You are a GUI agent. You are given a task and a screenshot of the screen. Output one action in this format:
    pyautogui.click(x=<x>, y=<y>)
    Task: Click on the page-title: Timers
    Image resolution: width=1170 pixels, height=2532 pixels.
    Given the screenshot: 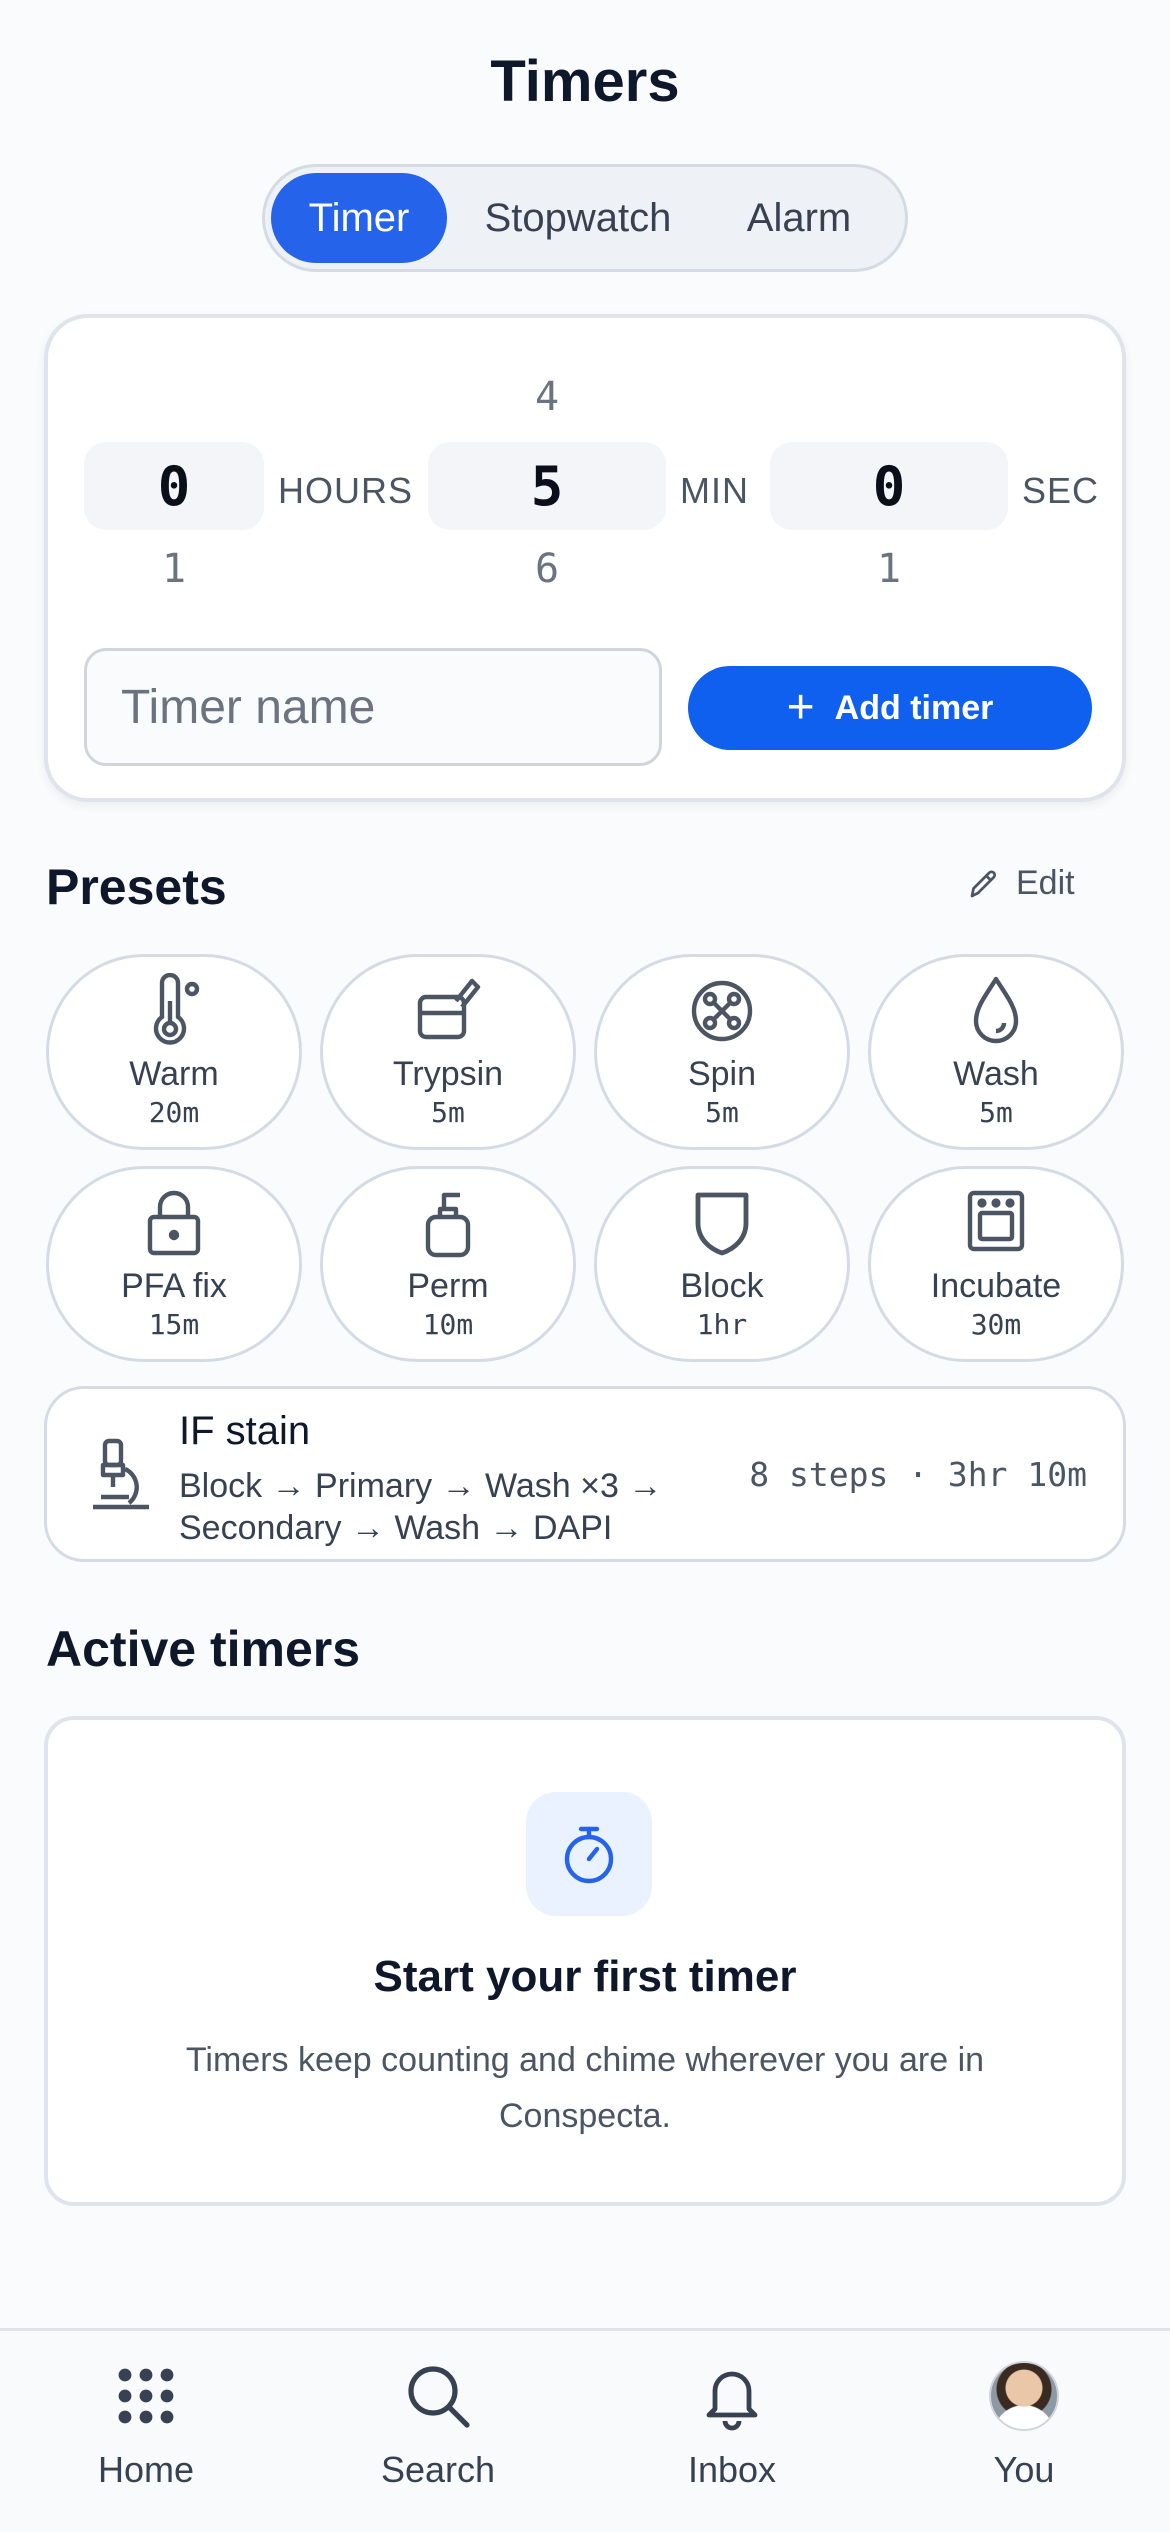 What is the action you would take?
    pyautogui.click(x=585, y=81)
    